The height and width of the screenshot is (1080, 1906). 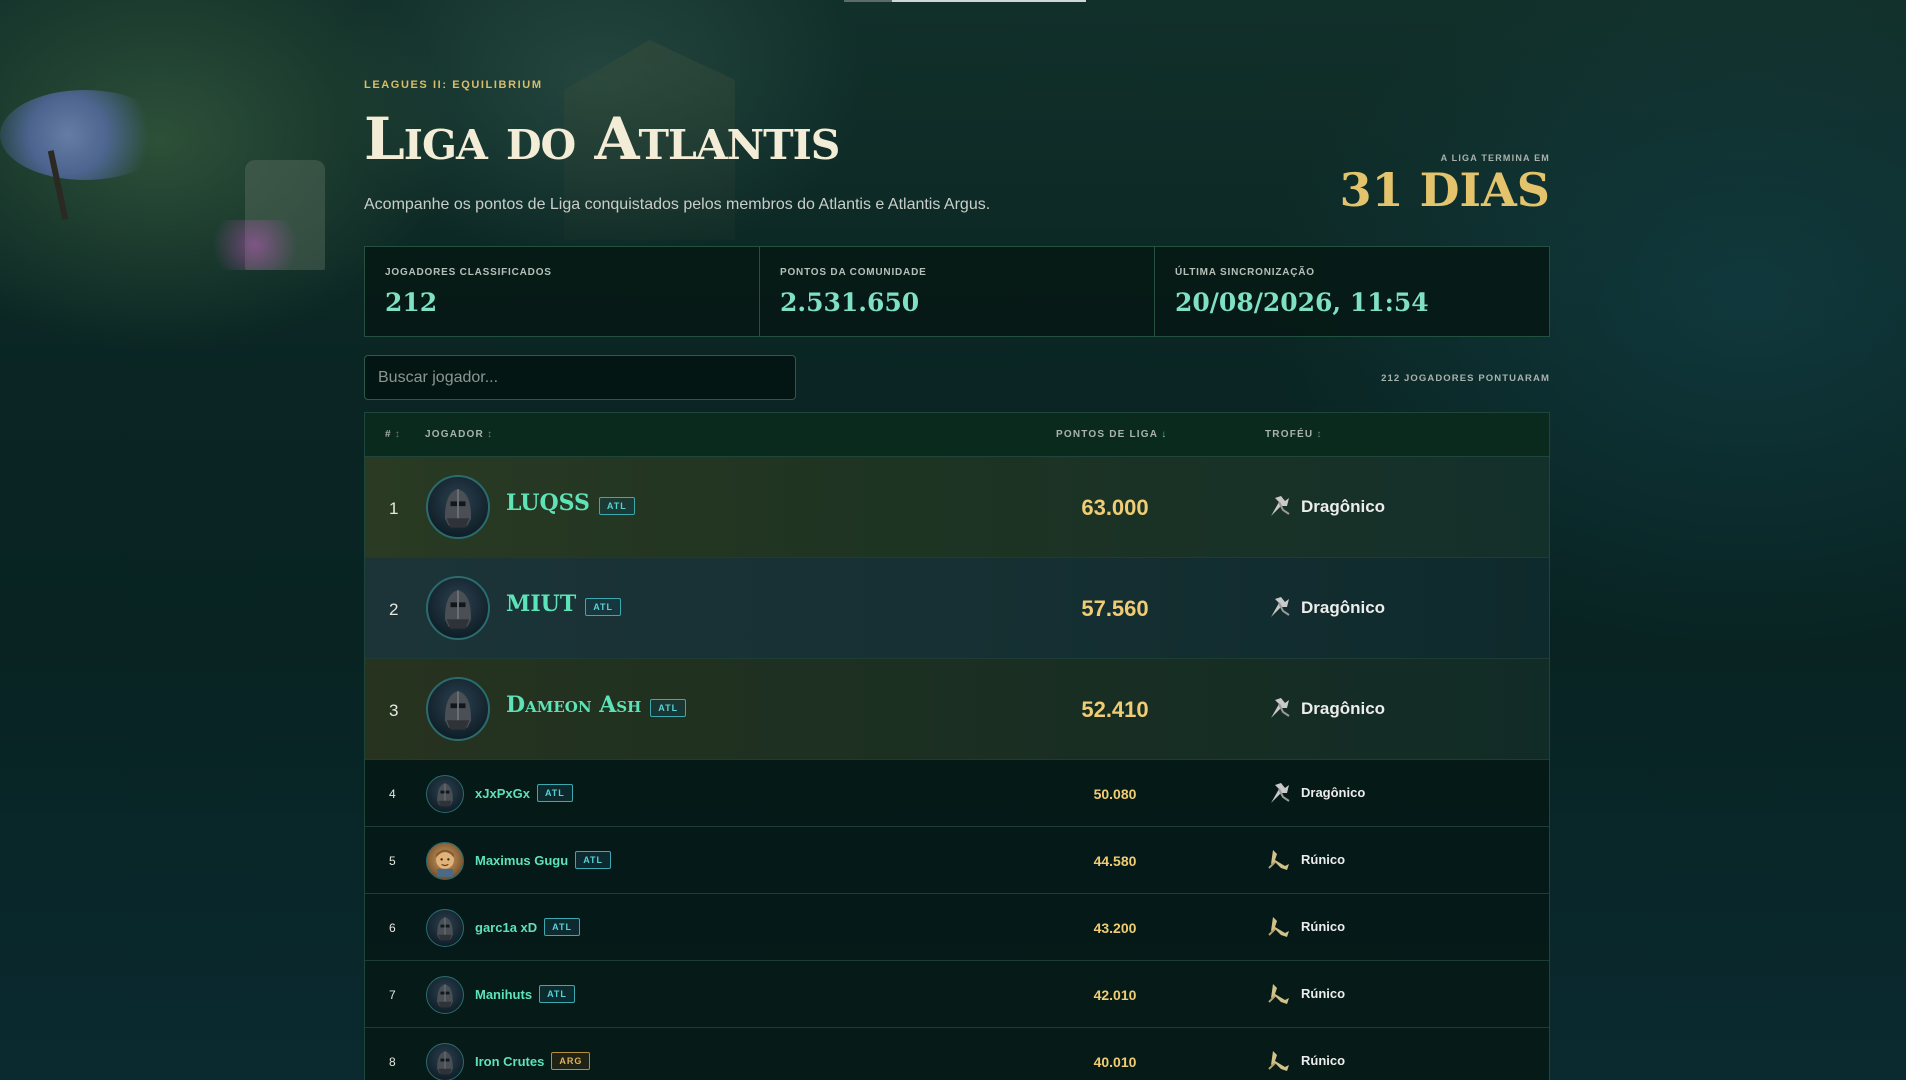 I want to click on stat-ranked-players: JOGADORES CLASSIFICADOS 212, so click(x=562, y=291).